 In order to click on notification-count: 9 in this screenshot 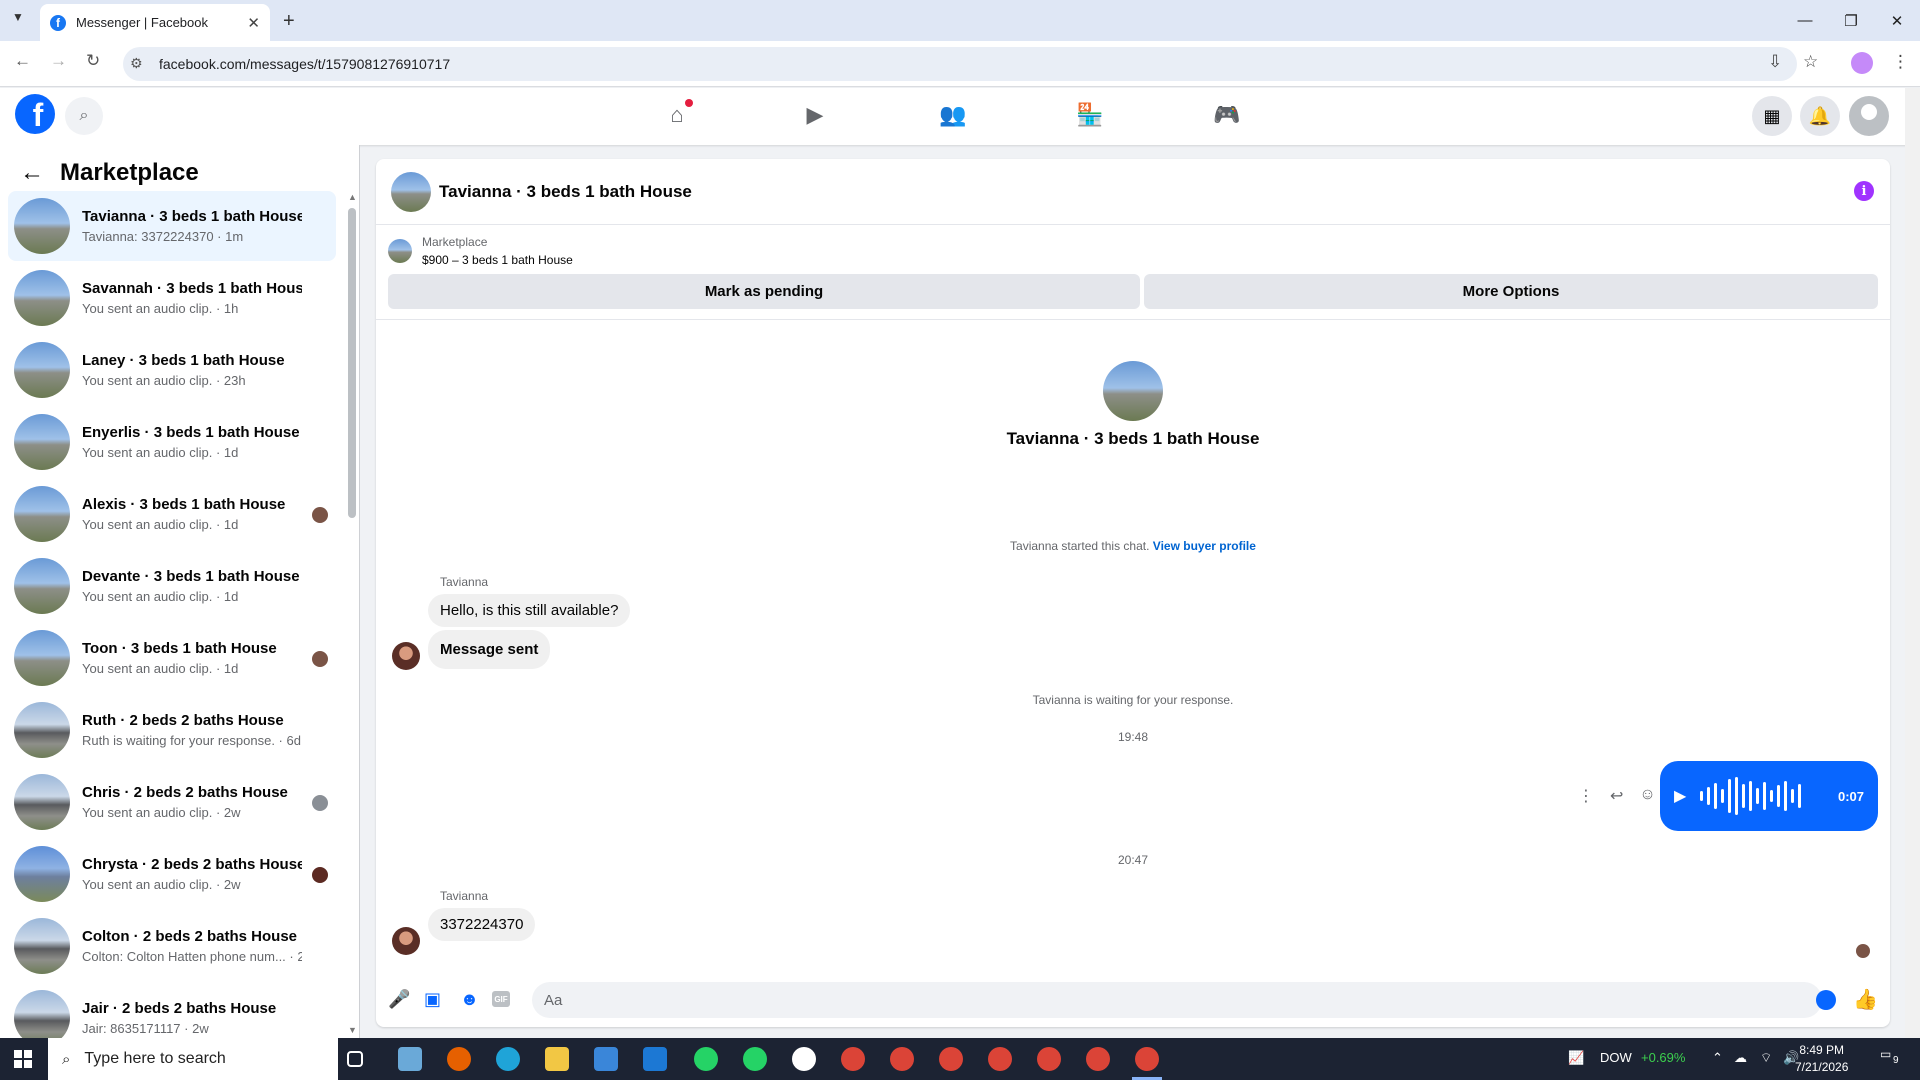, I will do `click(1896, 1060)`.